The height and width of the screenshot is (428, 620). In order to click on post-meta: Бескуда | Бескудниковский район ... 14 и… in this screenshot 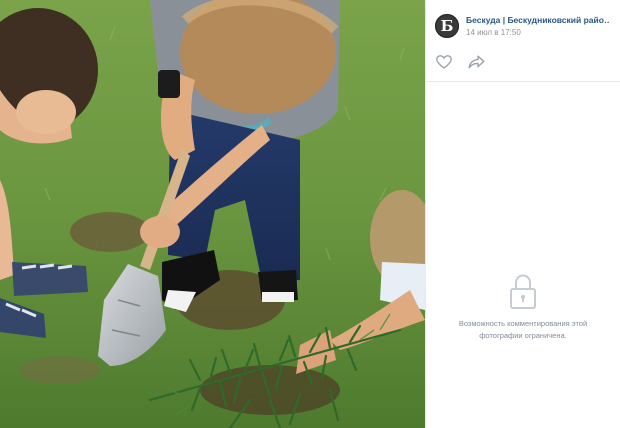, I will do `click(538, 26)`.